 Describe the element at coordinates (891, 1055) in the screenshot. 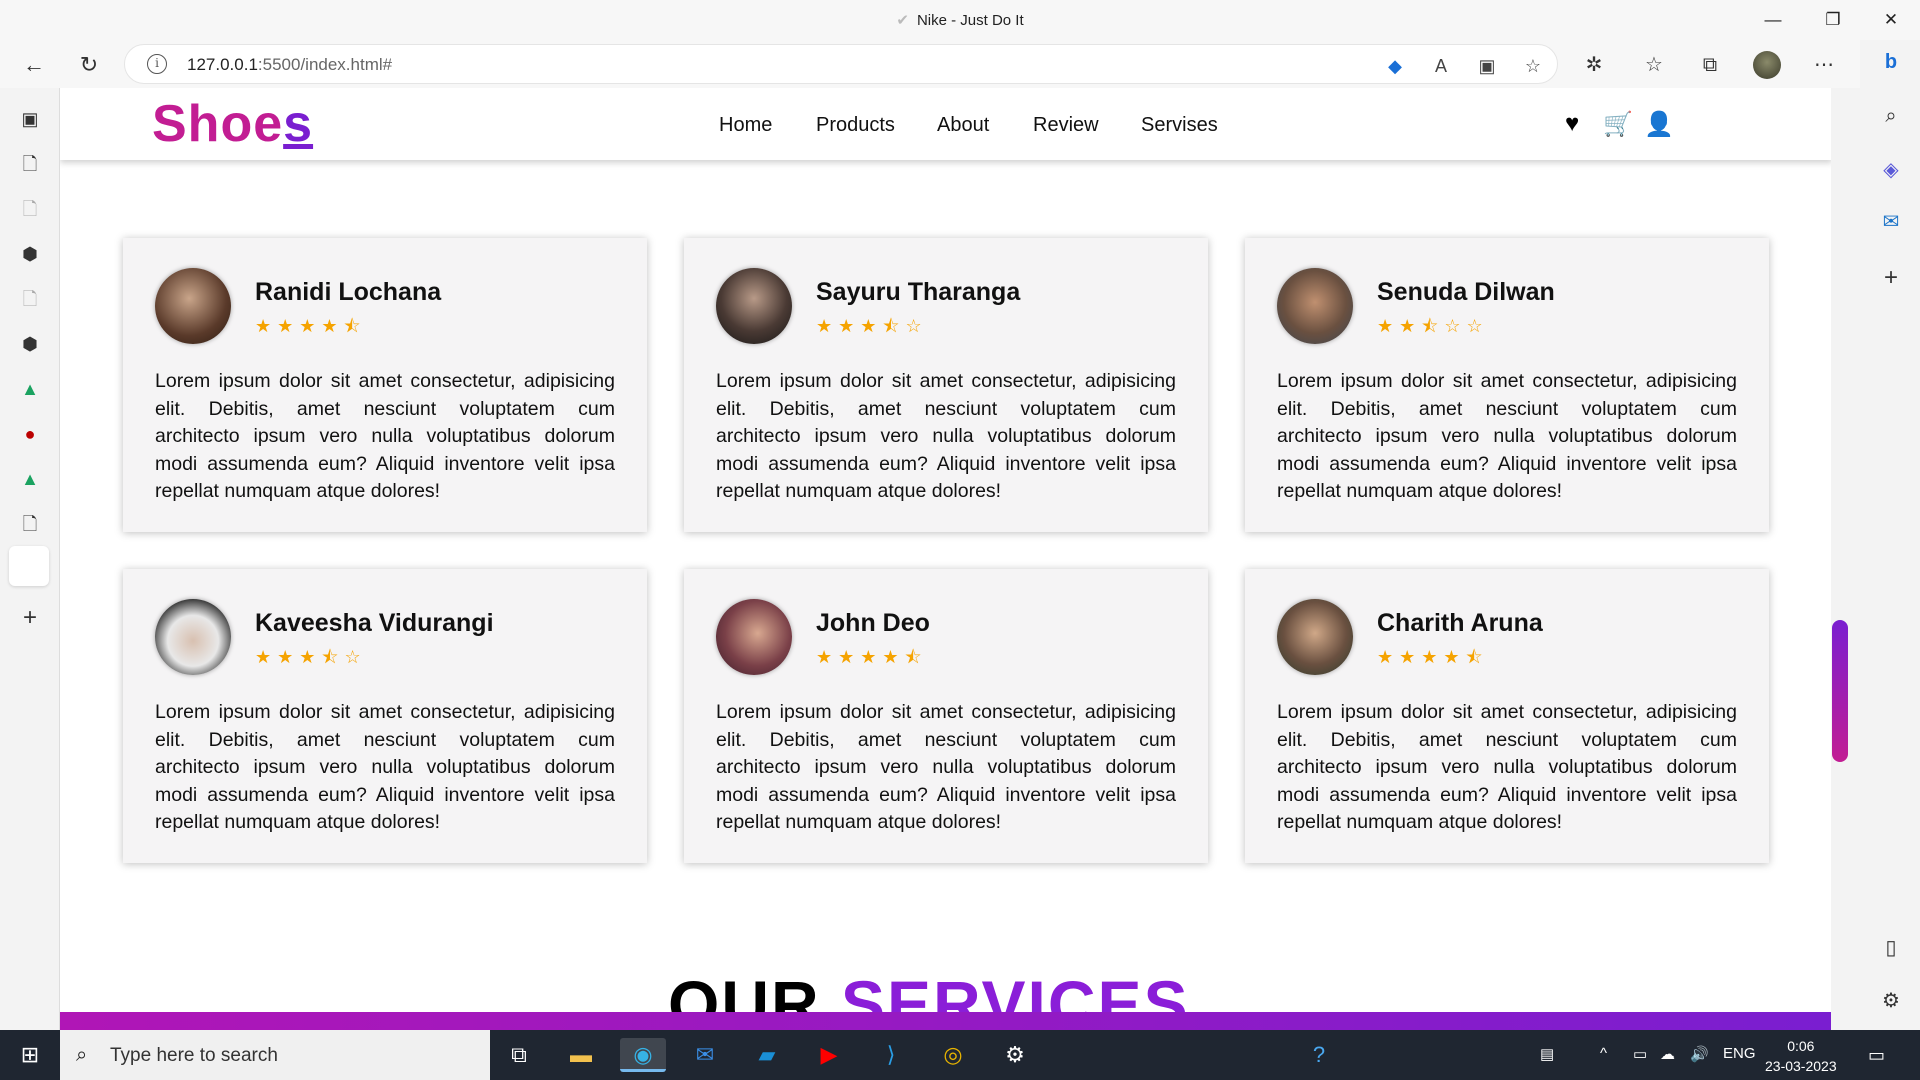

I see `vscode-icon: ⟩` at that location.